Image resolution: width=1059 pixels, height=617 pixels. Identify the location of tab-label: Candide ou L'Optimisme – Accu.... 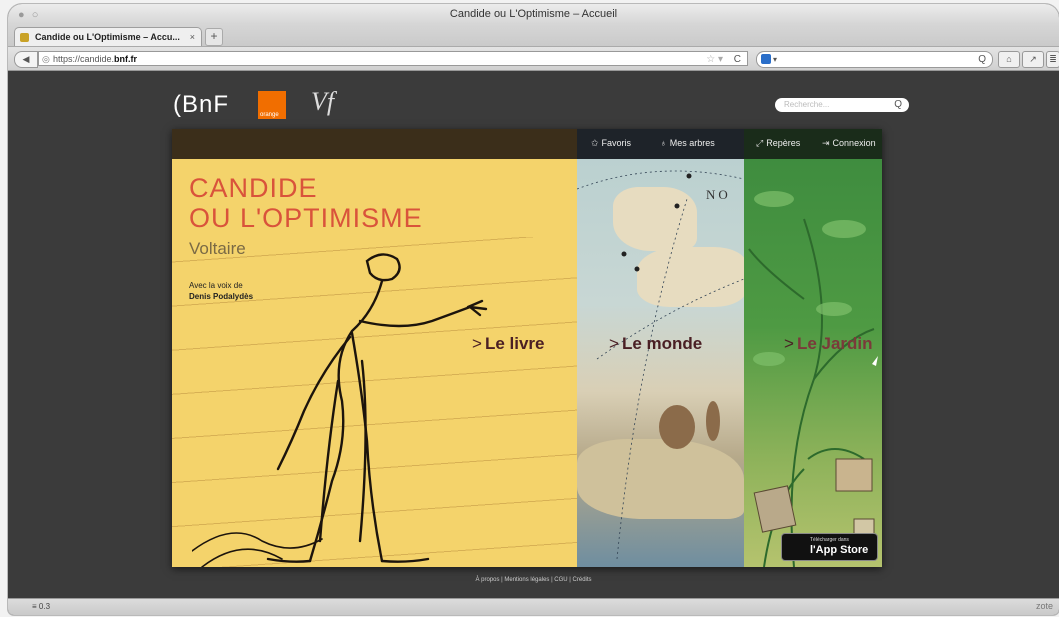
(107, 37).